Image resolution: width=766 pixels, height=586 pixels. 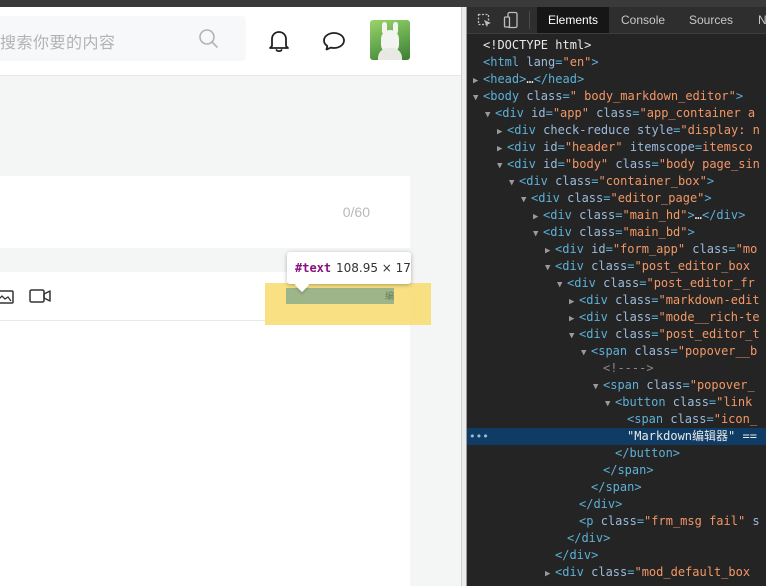 I want to click on search-icon, so click(x=209, y=41).